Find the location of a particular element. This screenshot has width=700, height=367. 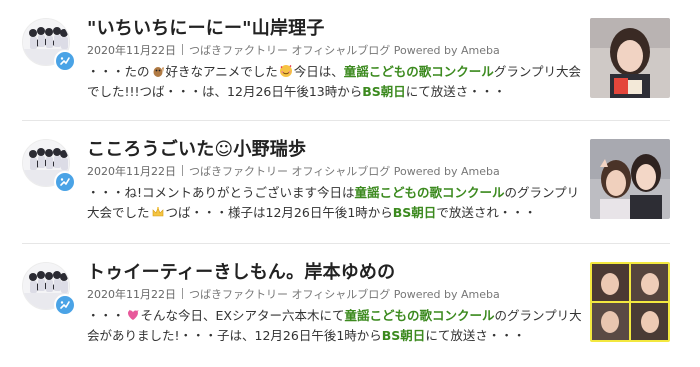

excerpt-text: 今日は、 is located at coordinates (318, 71).